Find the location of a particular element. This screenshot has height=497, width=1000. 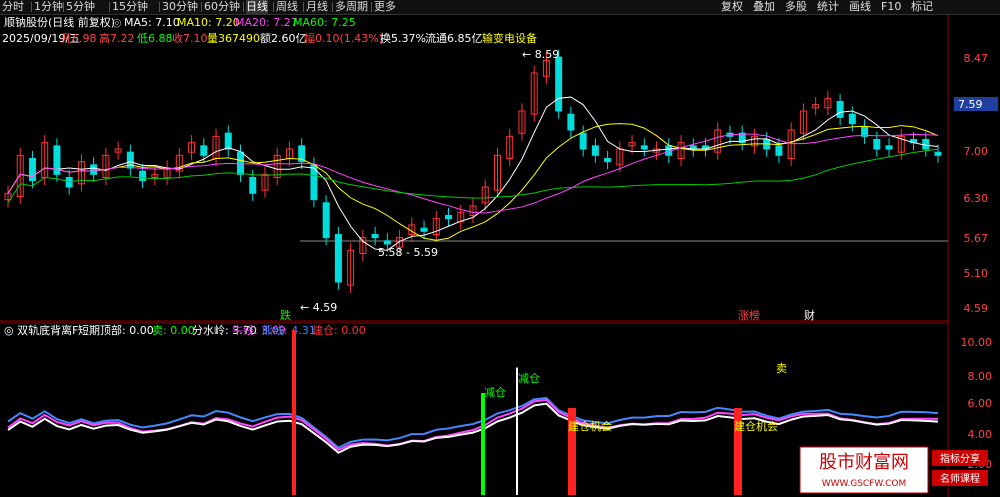

ma60-line is located at coordinates (473, 176).